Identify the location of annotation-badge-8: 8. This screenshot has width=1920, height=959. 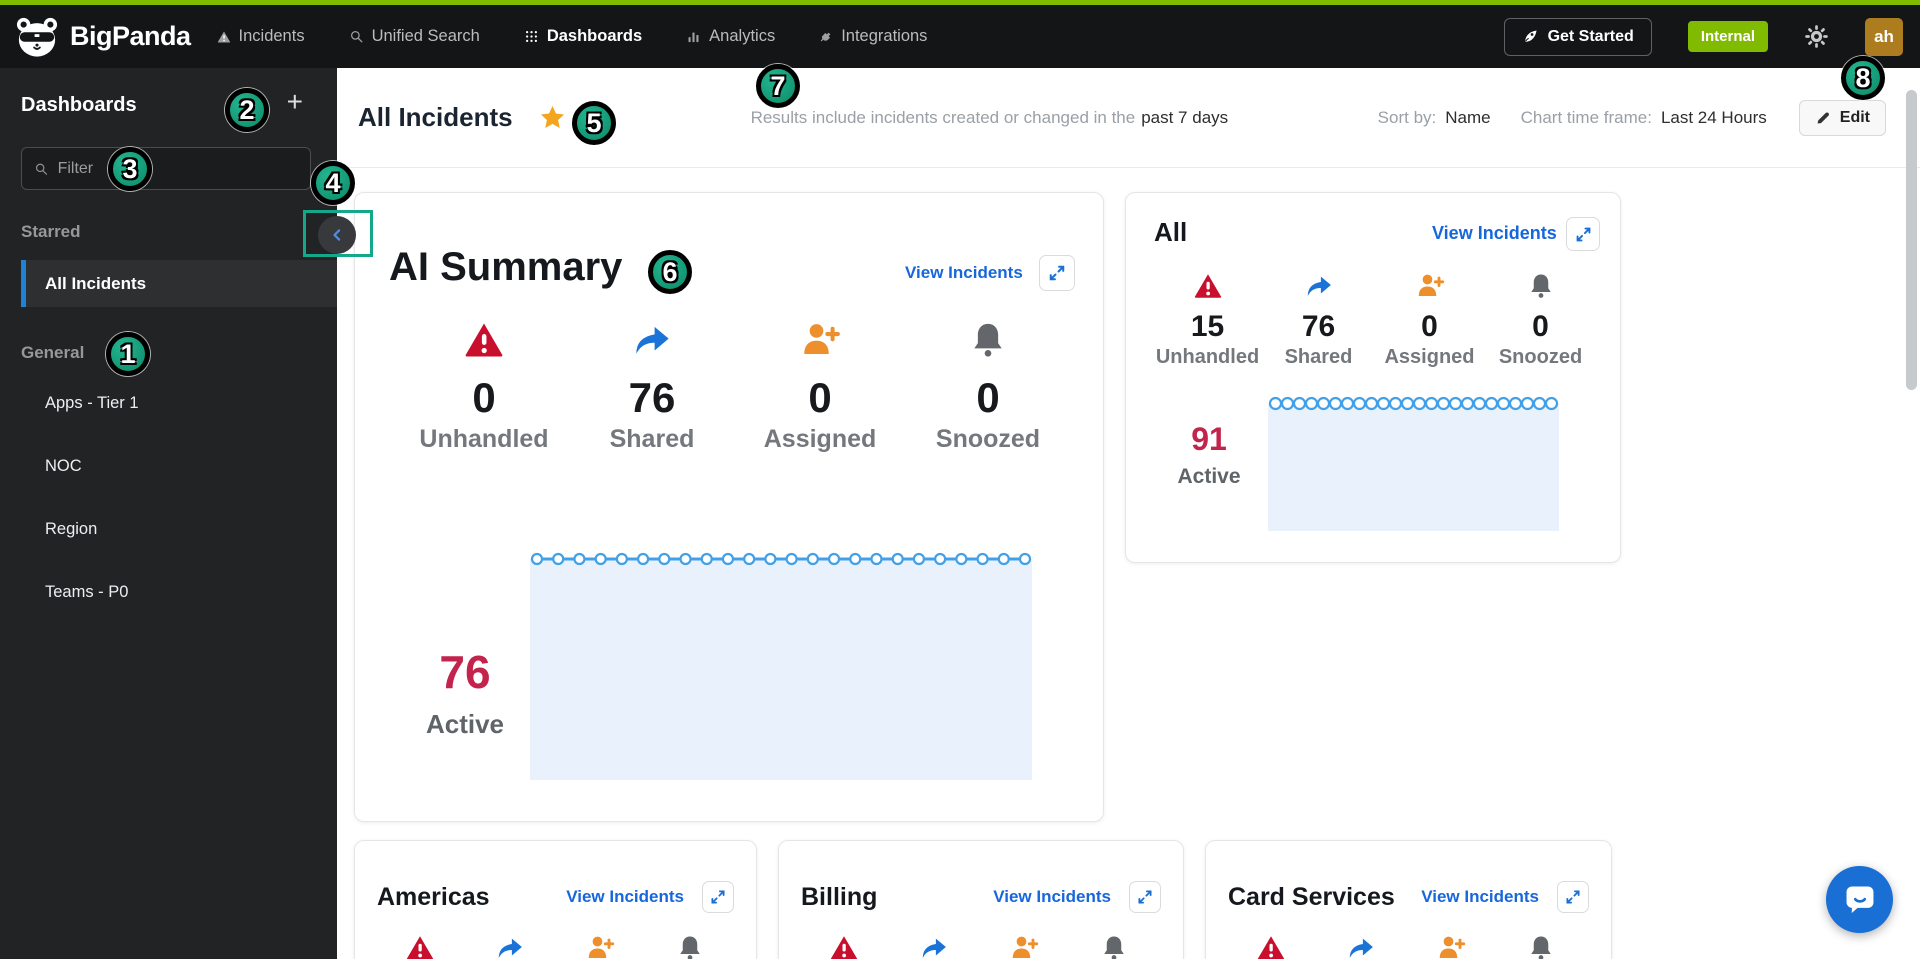
(1863, 78).